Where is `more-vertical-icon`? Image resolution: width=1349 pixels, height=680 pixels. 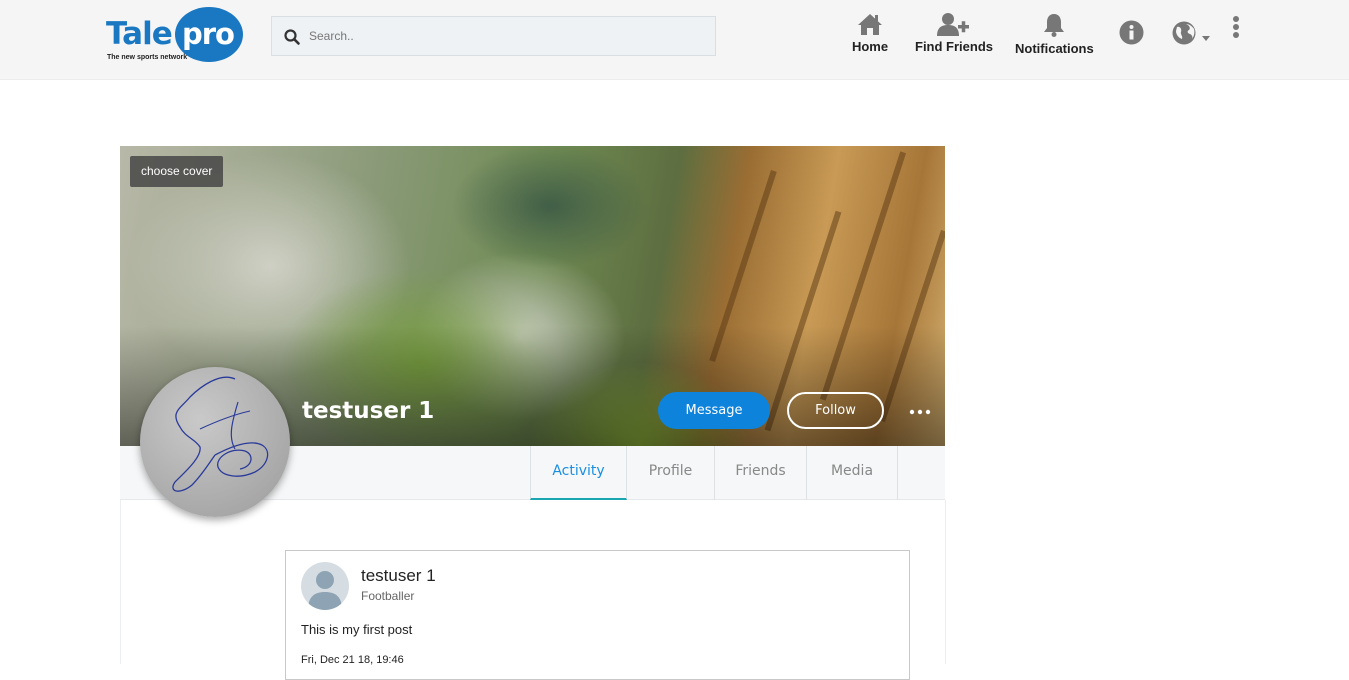 more-vertical-icon is located at coordinates (1236, 28).